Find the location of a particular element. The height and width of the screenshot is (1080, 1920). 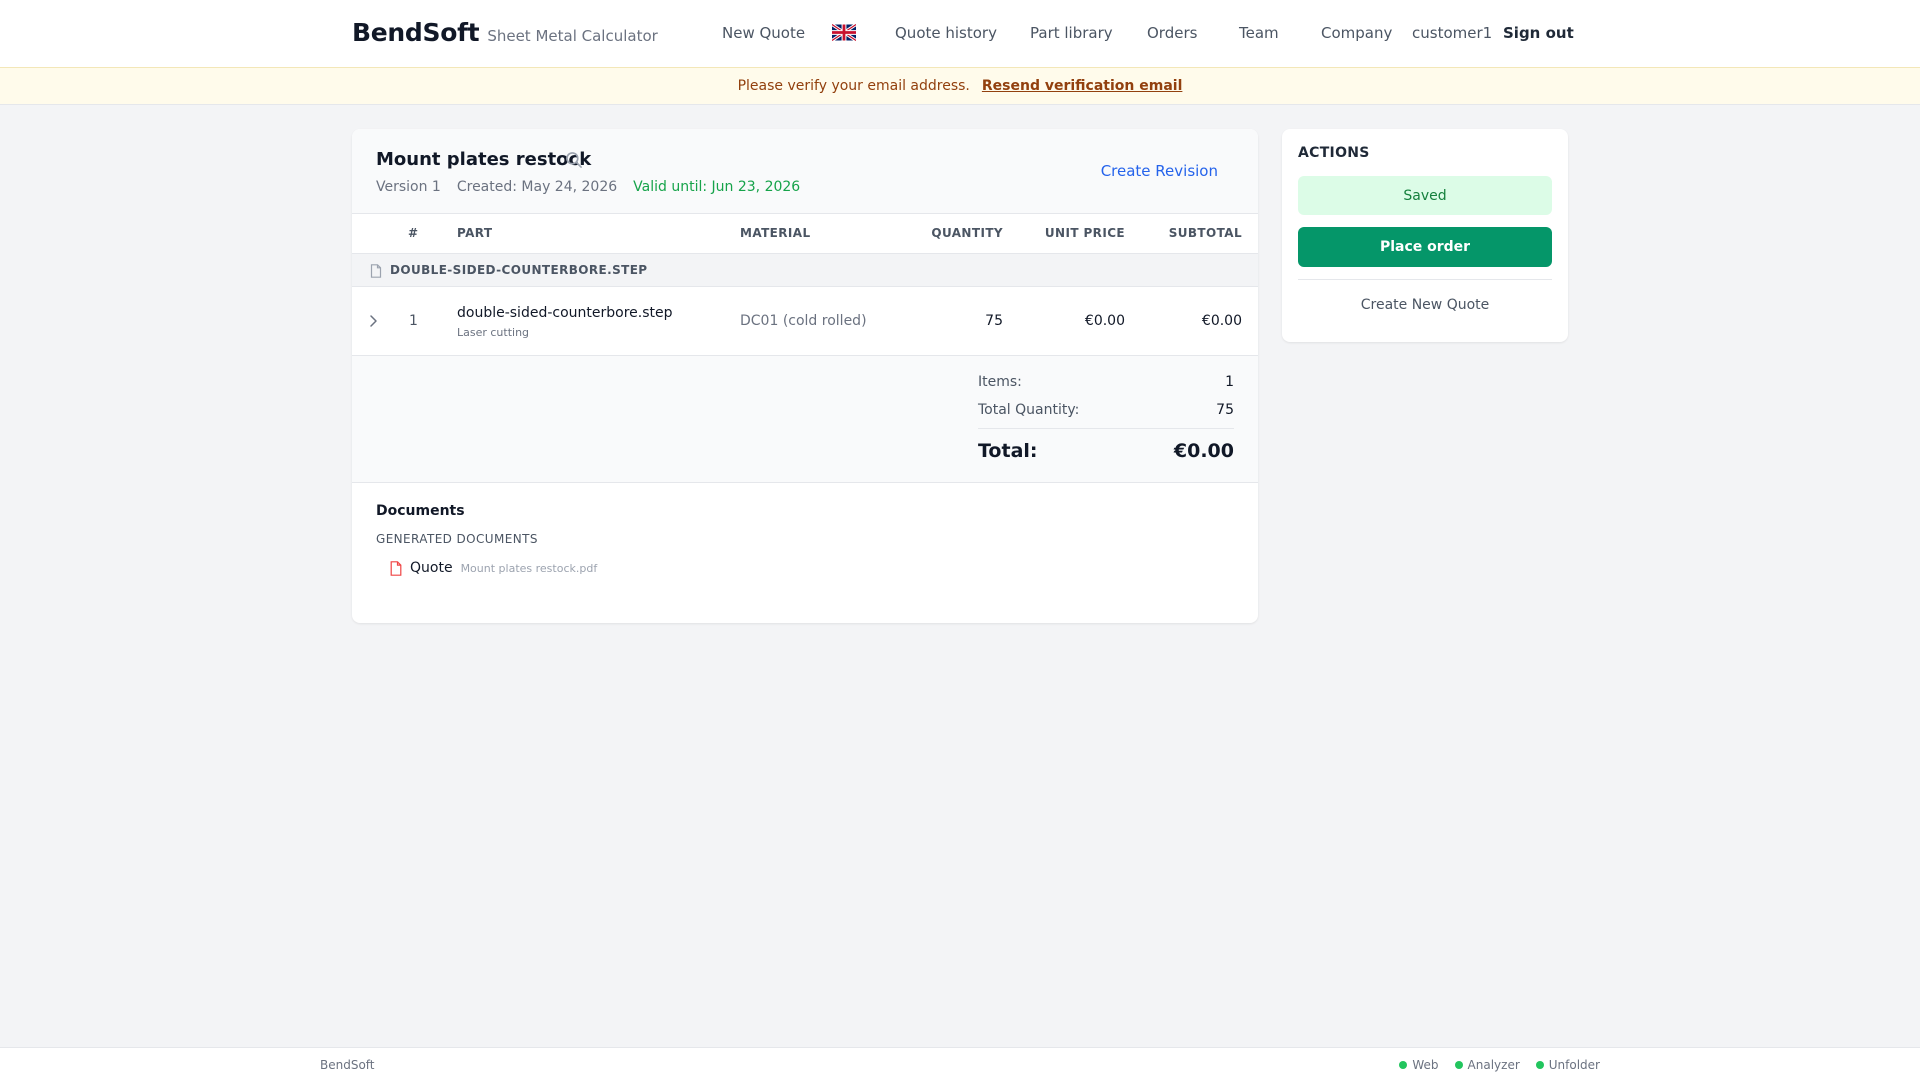

summary-items: Items: 1 is located at coordinates (1106, 382).